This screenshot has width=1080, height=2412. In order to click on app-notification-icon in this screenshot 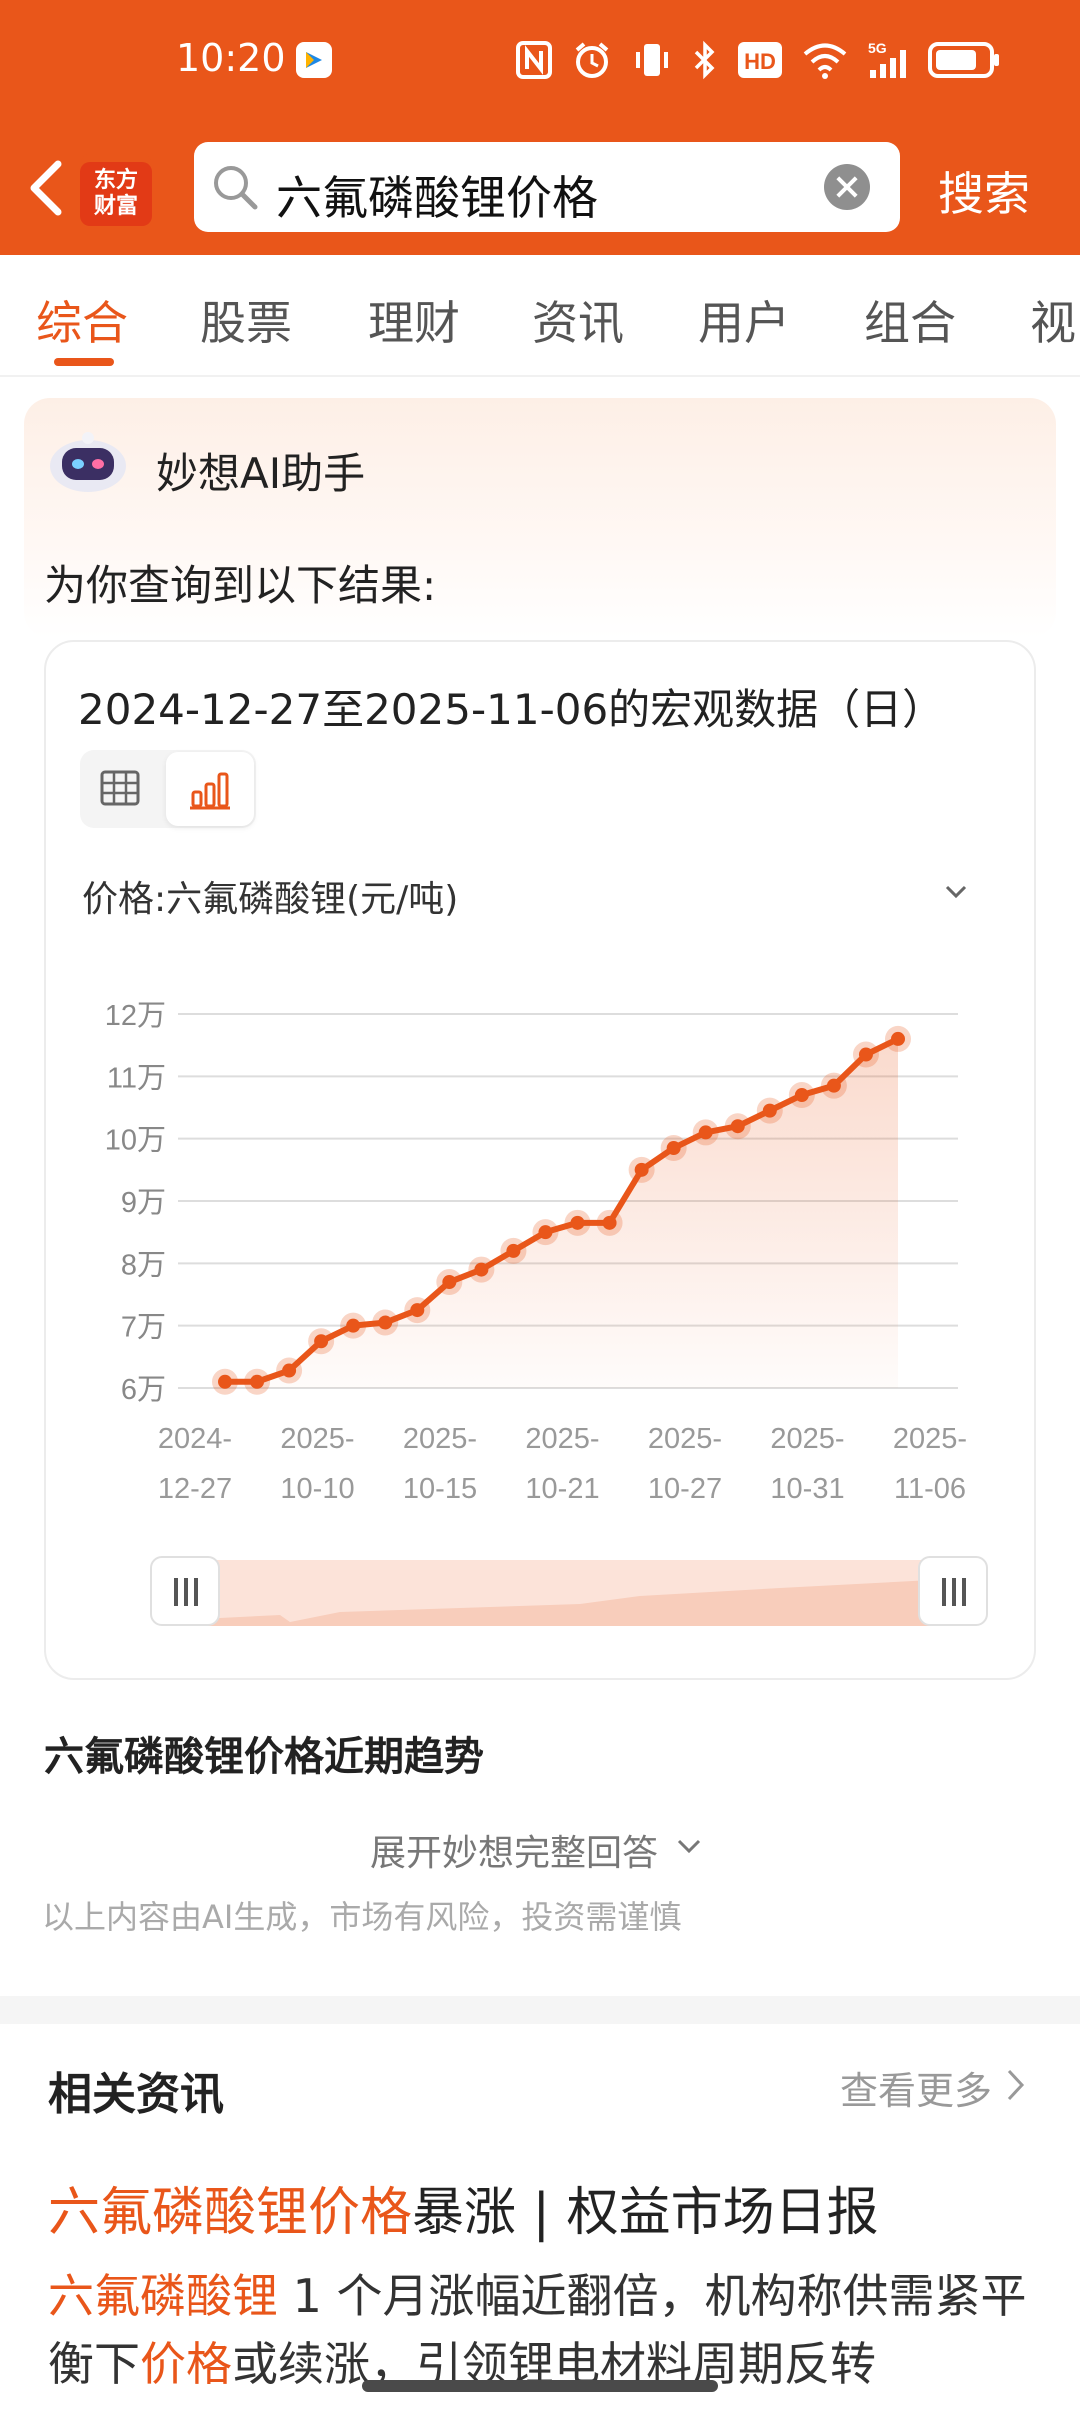, I will do `click(314, 60)`.